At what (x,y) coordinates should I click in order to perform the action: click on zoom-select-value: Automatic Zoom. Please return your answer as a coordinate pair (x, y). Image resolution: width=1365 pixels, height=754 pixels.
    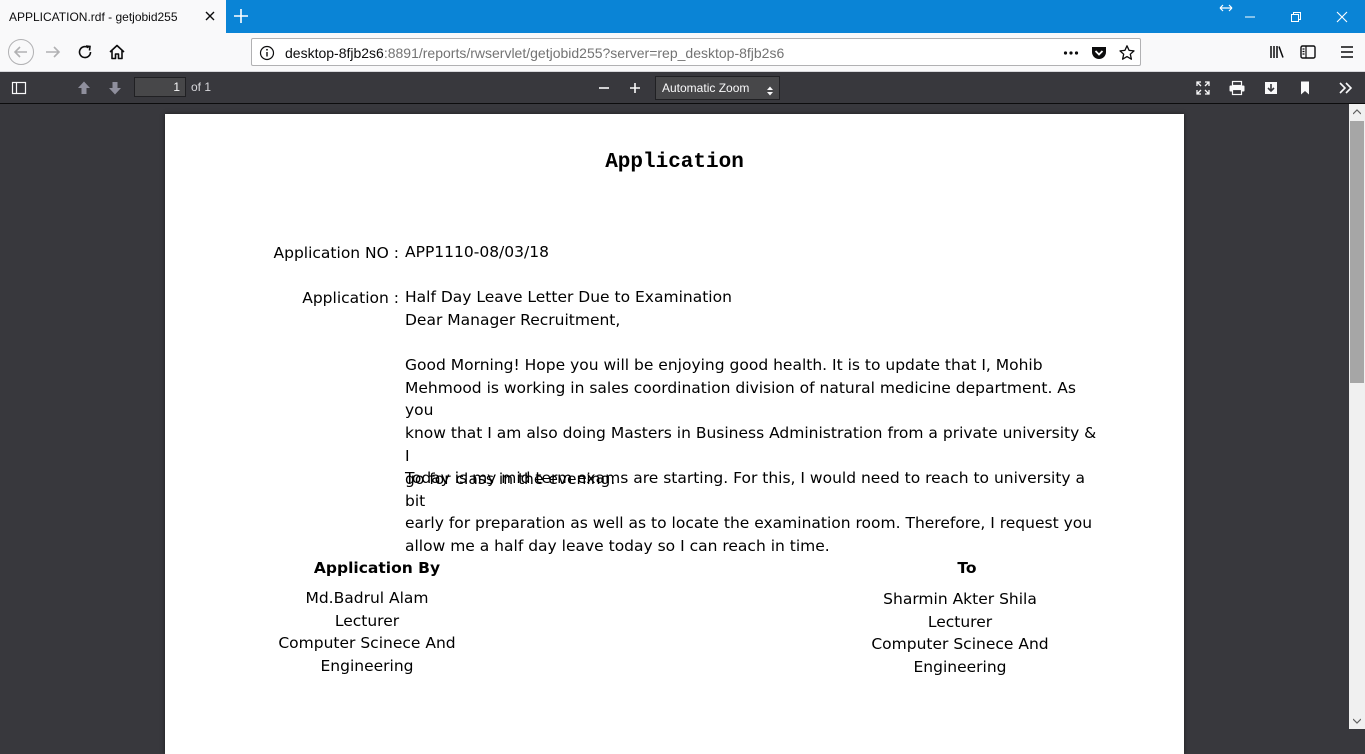
    Looking at the image, I should click on (706, 88).